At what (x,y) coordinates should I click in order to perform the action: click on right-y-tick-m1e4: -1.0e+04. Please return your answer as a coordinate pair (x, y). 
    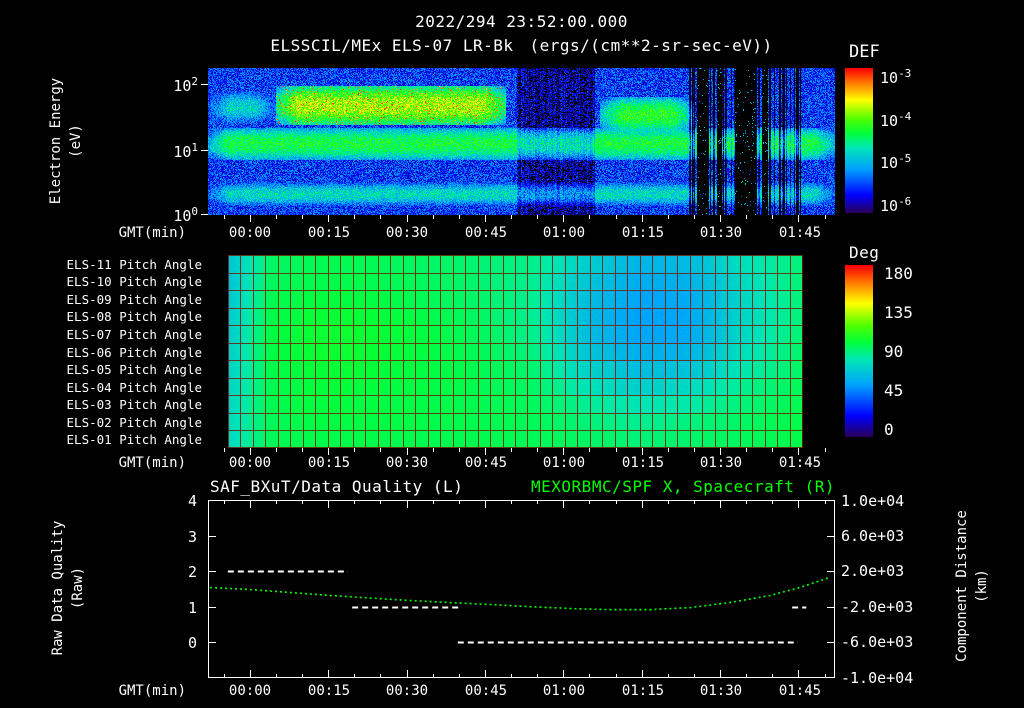
    Looking at the image, I should click on (877, 678).